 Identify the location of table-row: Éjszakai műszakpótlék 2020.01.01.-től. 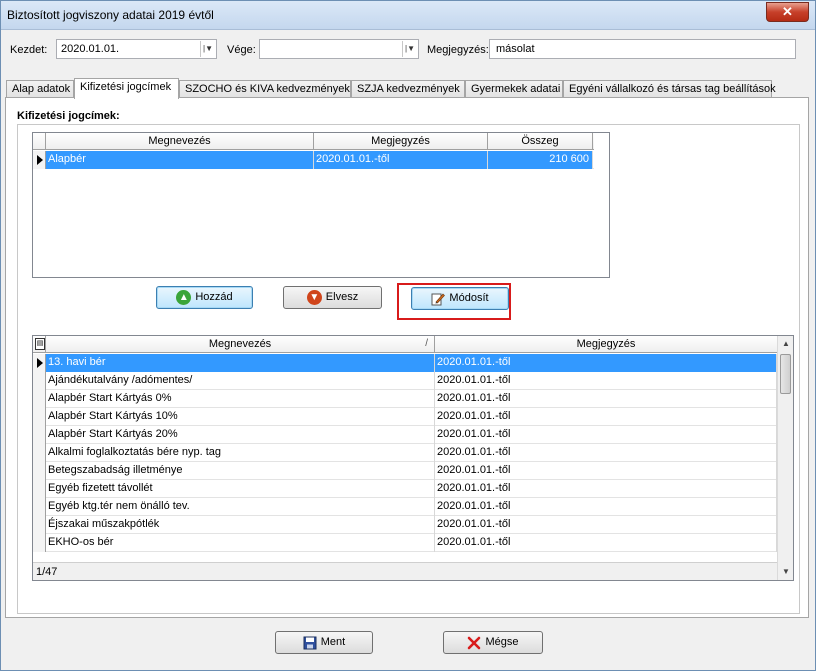
(405, 525).